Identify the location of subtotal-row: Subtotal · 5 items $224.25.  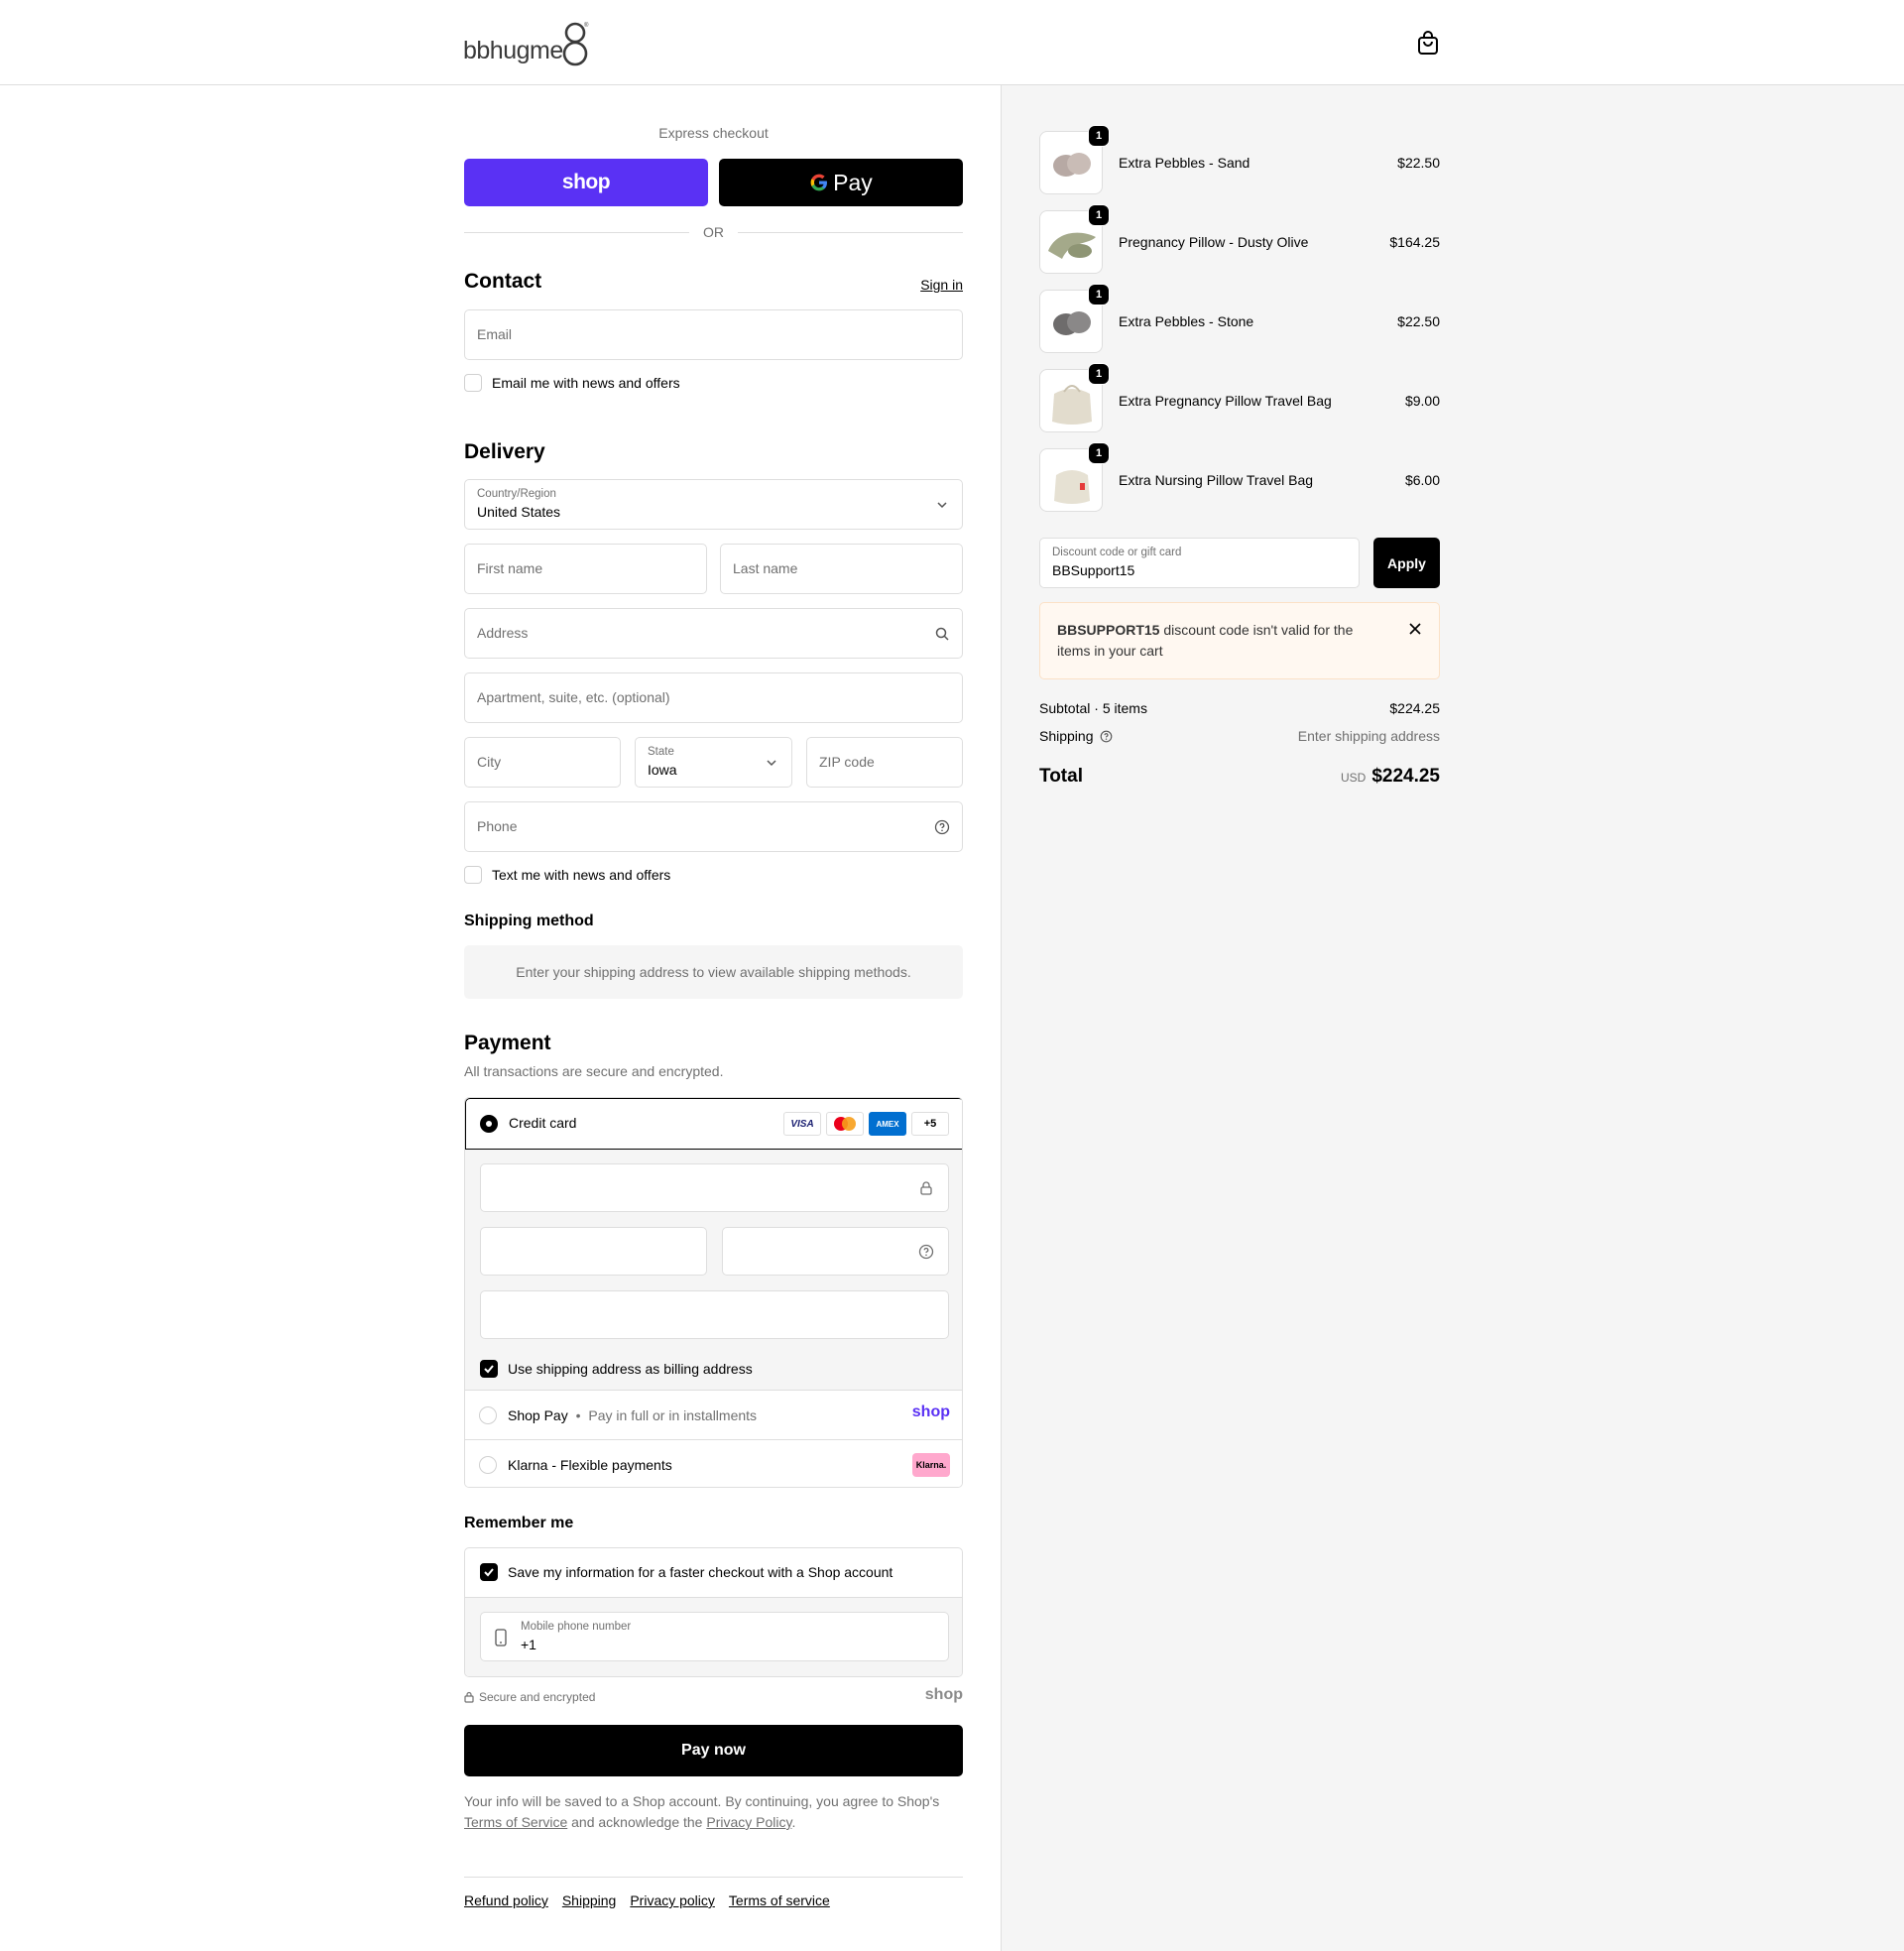
(1239, 708).